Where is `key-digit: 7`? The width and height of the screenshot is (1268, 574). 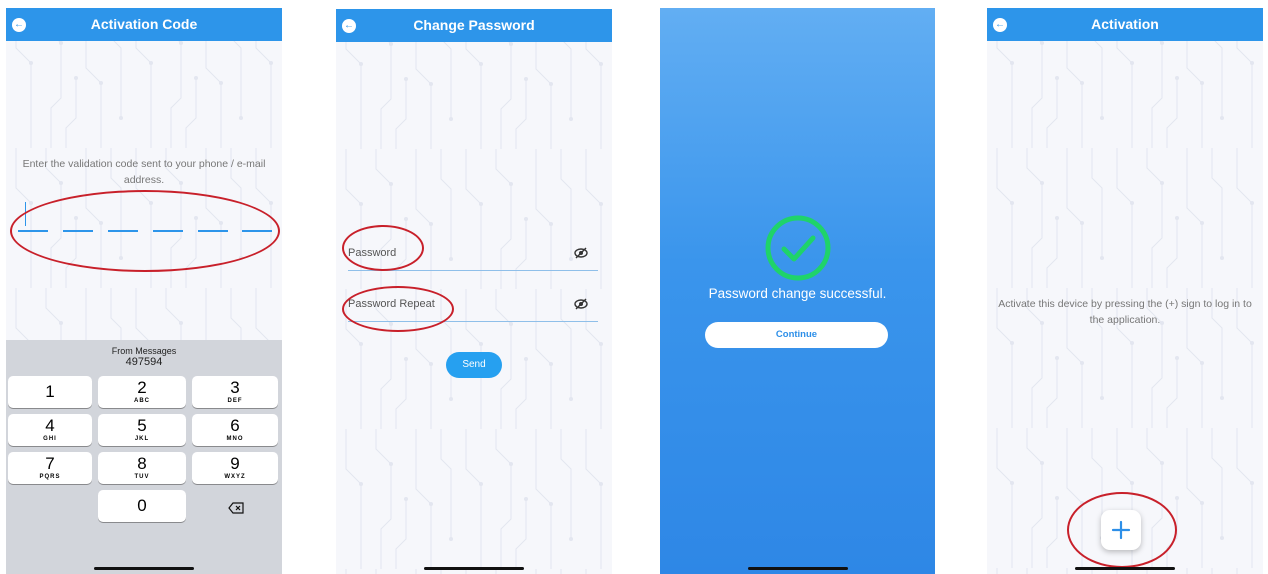
key-digit: 7 is located at coordinates (50, 463).